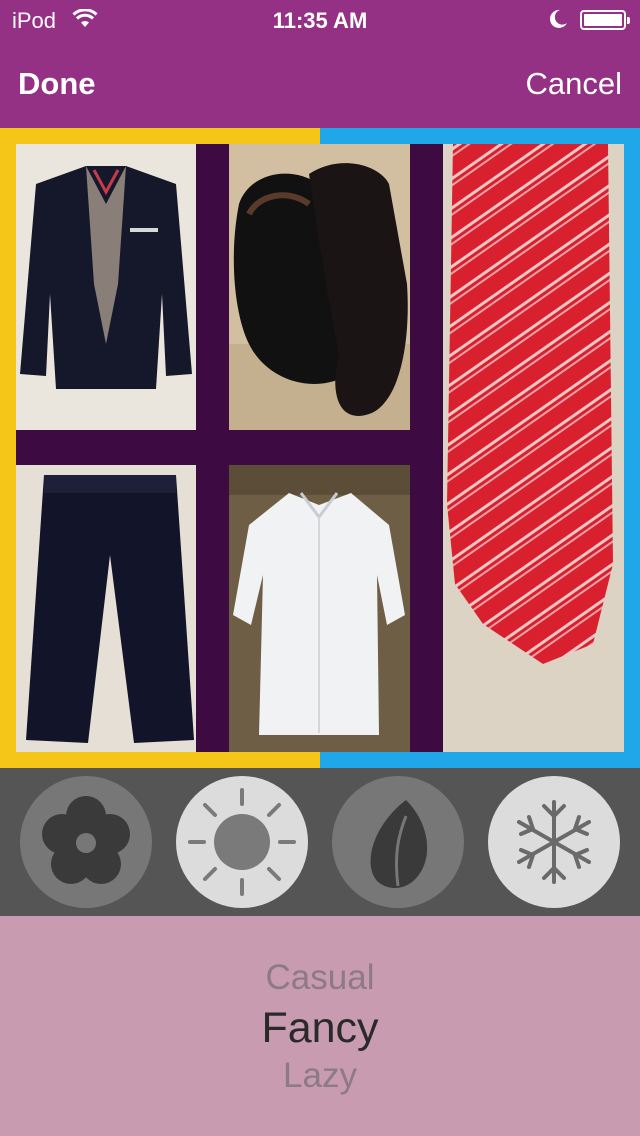  What do you see at coordinates (574, 84) in the screenshot?
I see `cancel-button: Cancel` at bounding box center [574, 84].